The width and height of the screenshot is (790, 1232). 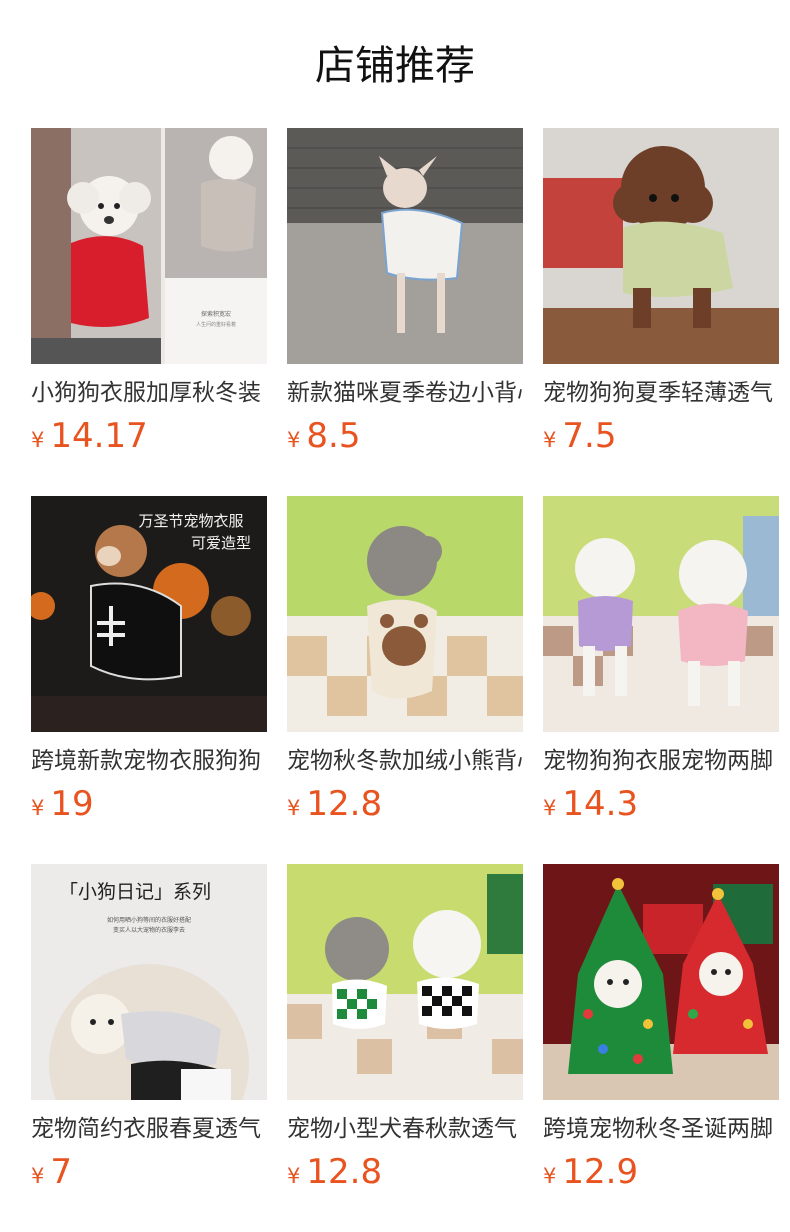 I want to click on product-price: ¥7.5, so click(x=579, y=436).